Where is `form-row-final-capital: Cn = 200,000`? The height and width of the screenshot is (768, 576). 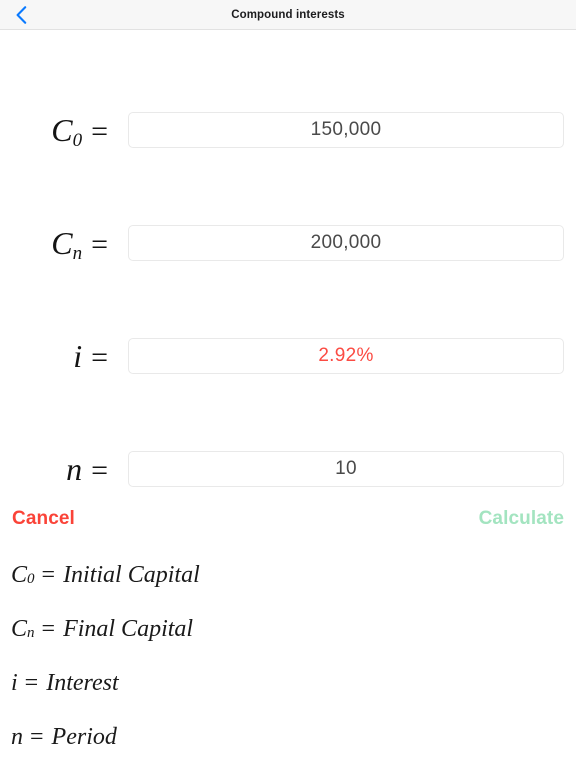
form-row-final-capital: Cn = 200,000 is located at coordinates (288, 243).